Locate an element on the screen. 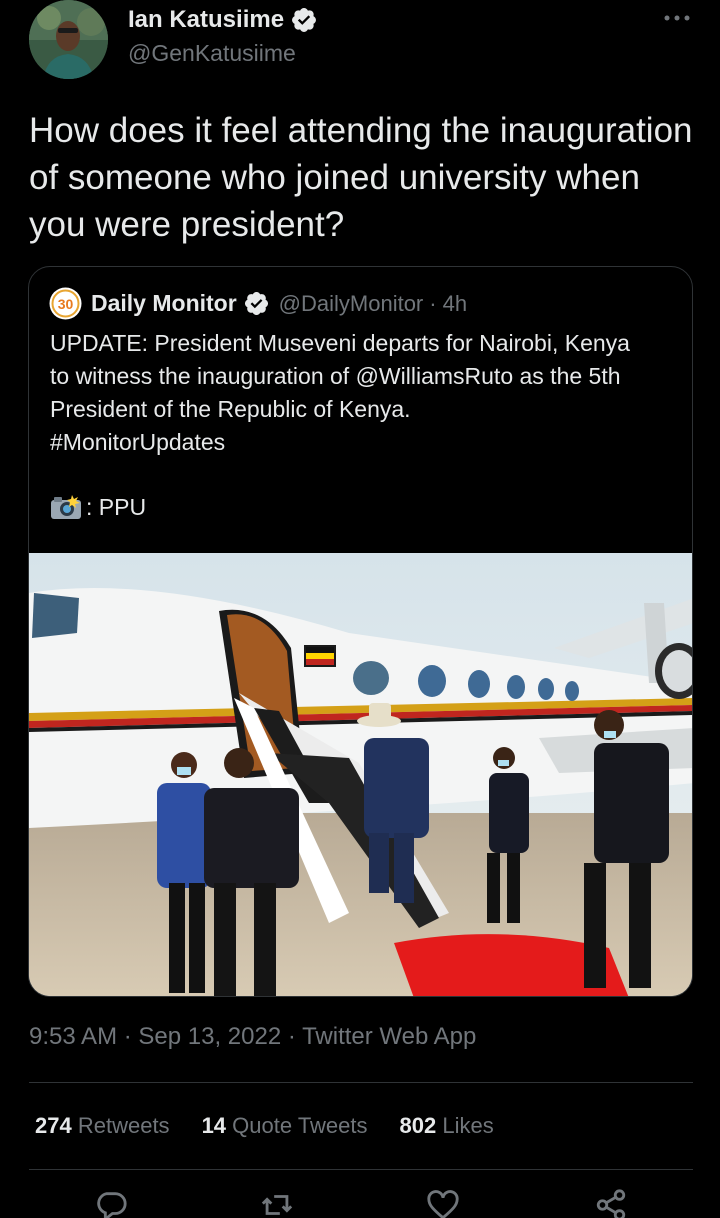 The height and width of the screenshot is (1218, 720). quoted-author-handle: @DailyMonitor is located at coordinates (351, 304).